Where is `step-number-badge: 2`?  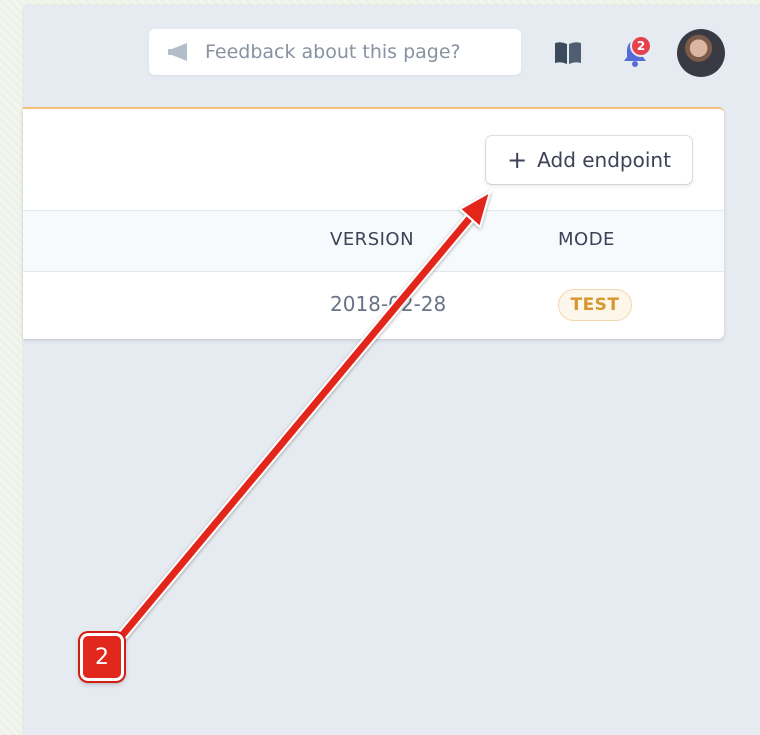
step-number-badge: 2 is located at coordinates (102, 657).